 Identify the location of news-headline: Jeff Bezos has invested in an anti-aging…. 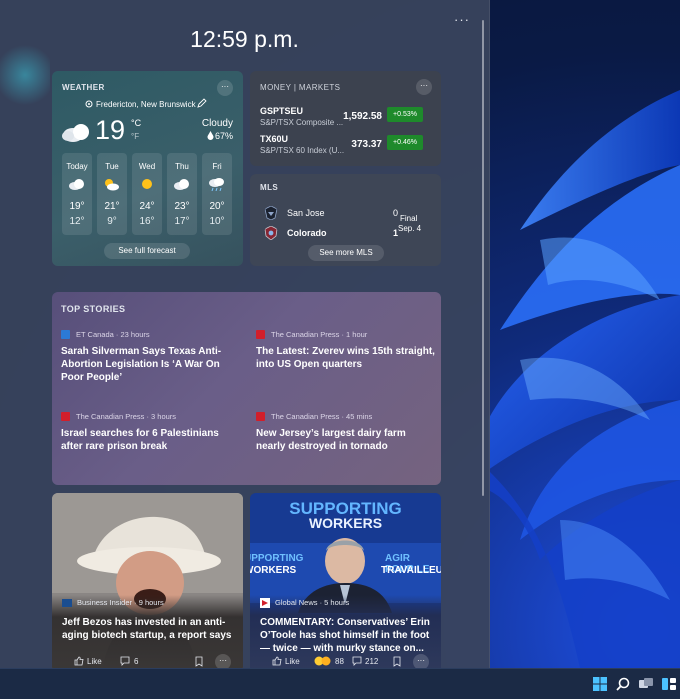
(147, 629).